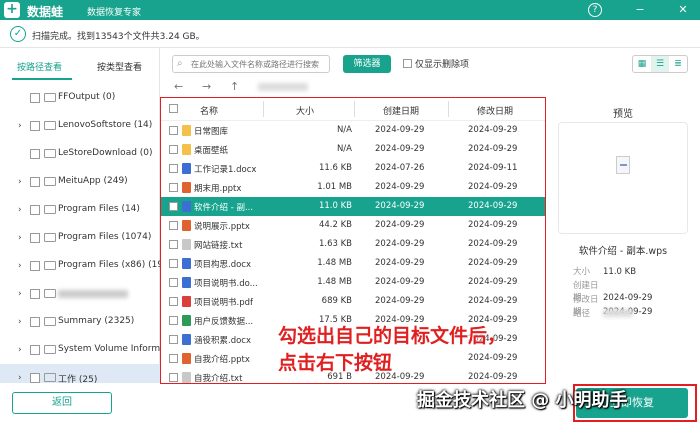 The height and width of the screenshot is (424, 700). I want to click on tree-item-label: LenovoSoftstore (14), so click(105, 125).